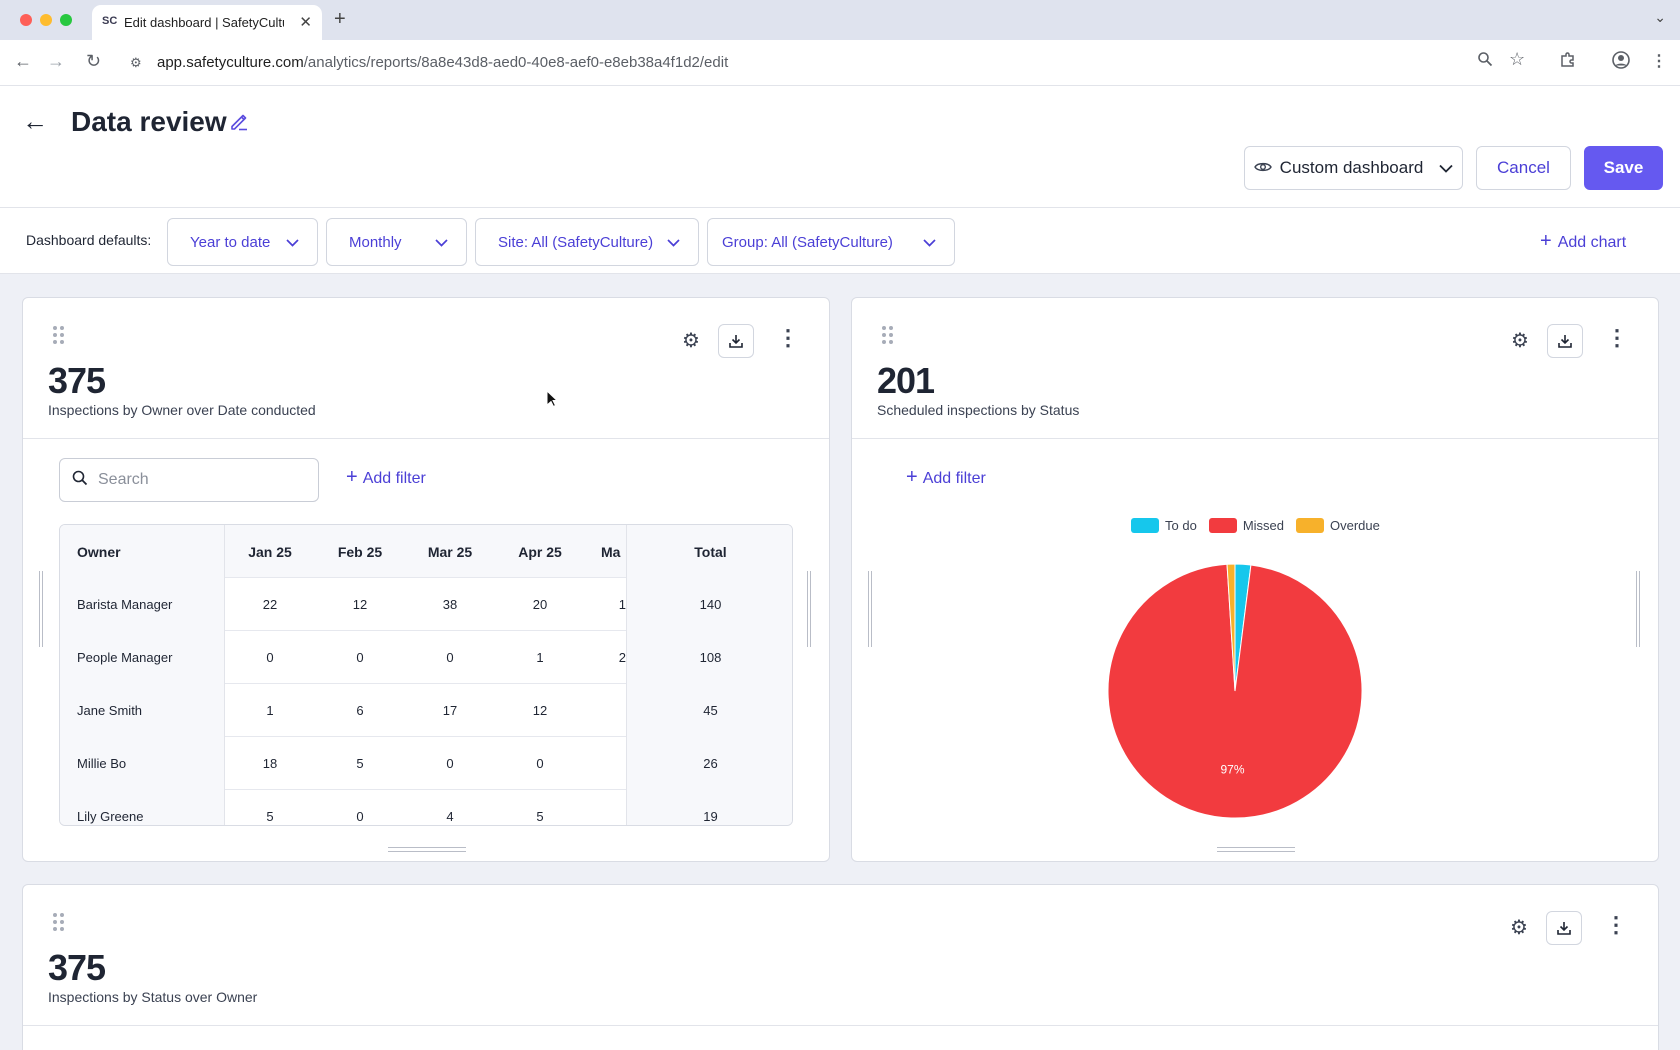 This screenshot has height=1050, width=1680. I want to click on legend-label: Missed, so click(1263, 525).